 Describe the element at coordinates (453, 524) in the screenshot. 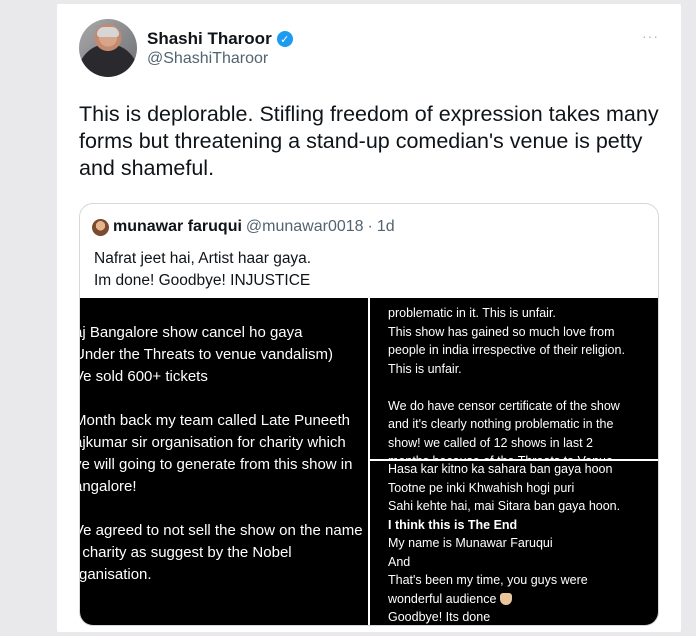

I see `media-image-3-bold-line: I think this is The End` at that location.